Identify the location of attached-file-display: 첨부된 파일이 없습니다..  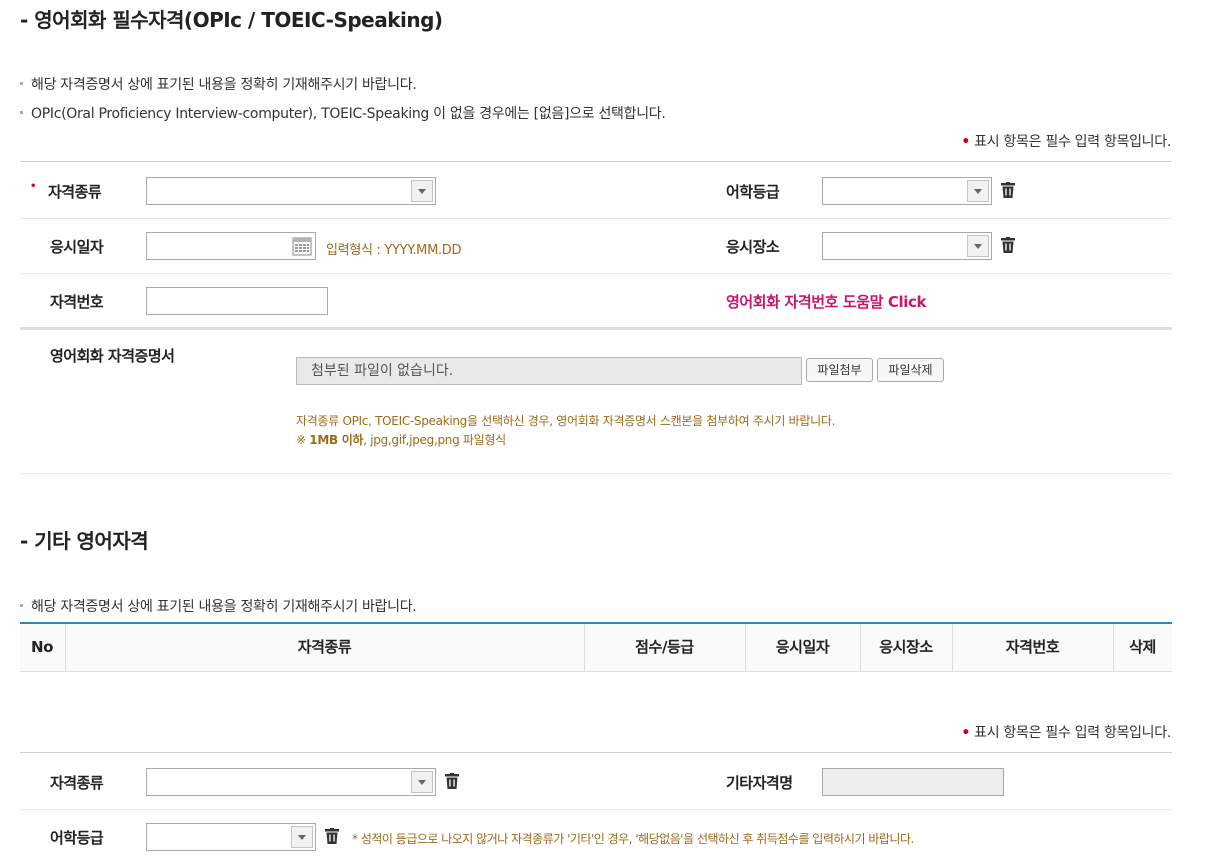
(549, 371).